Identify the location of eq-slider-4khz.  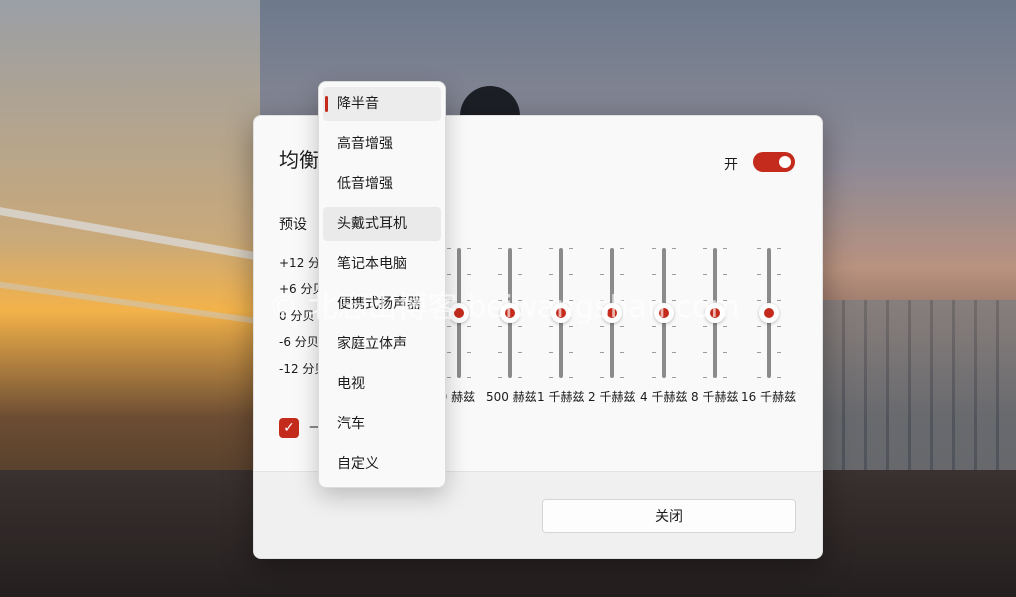
(664, 313).